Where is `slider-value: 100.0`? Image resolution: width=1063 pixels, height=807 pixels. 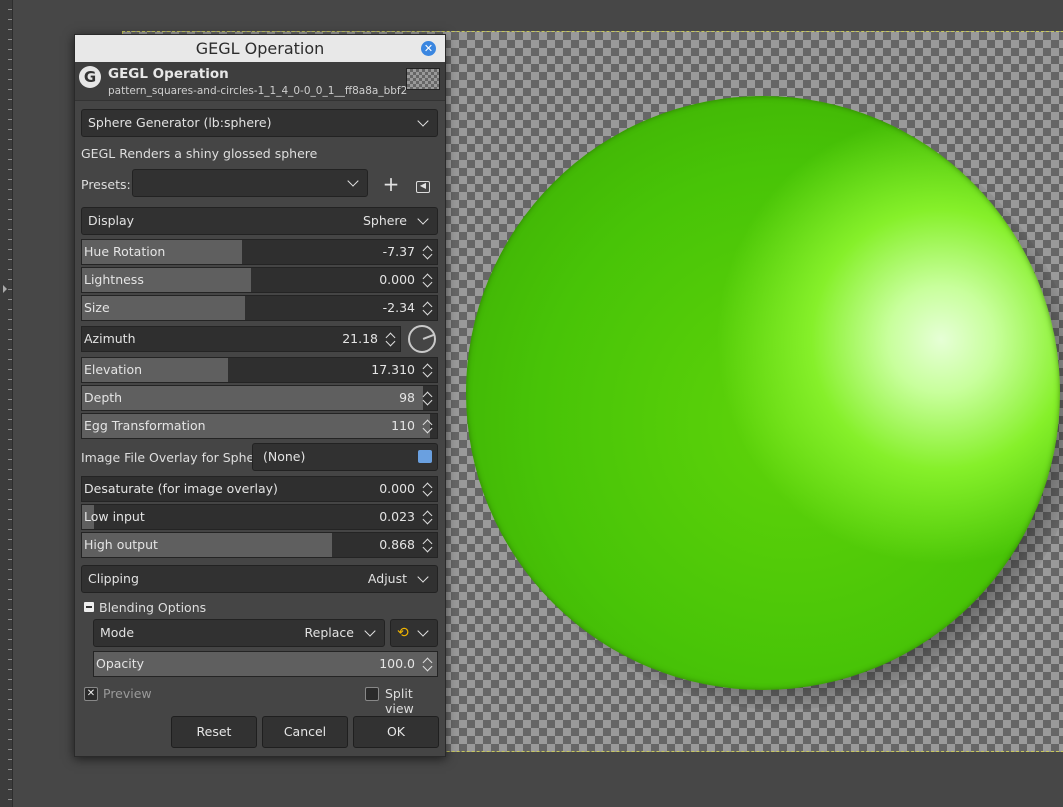
slider-value: 100.0 is located at coordinates (397, 663).